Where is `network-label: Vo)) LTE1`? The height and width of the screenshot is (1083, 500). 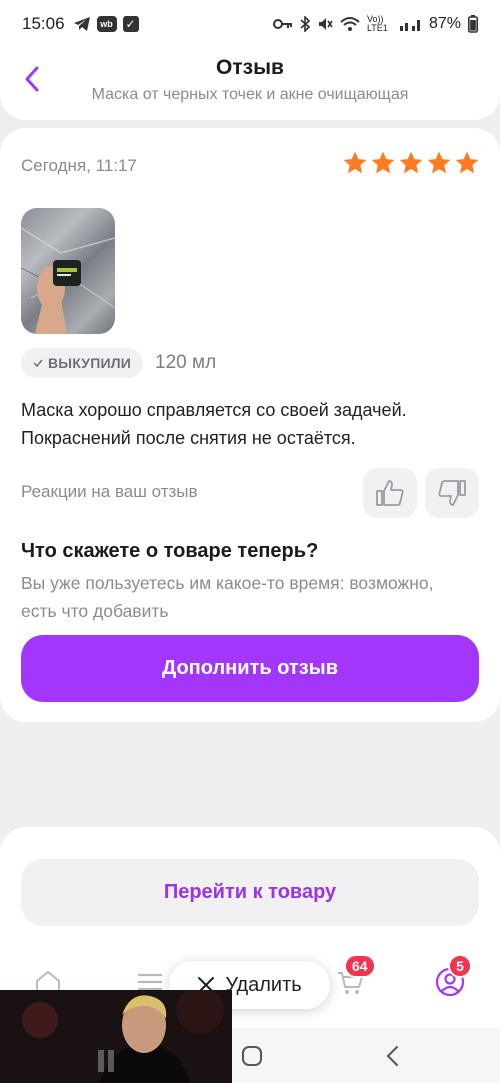 network-label: Vo)) LTE1 is located at coordinates (377, 23).